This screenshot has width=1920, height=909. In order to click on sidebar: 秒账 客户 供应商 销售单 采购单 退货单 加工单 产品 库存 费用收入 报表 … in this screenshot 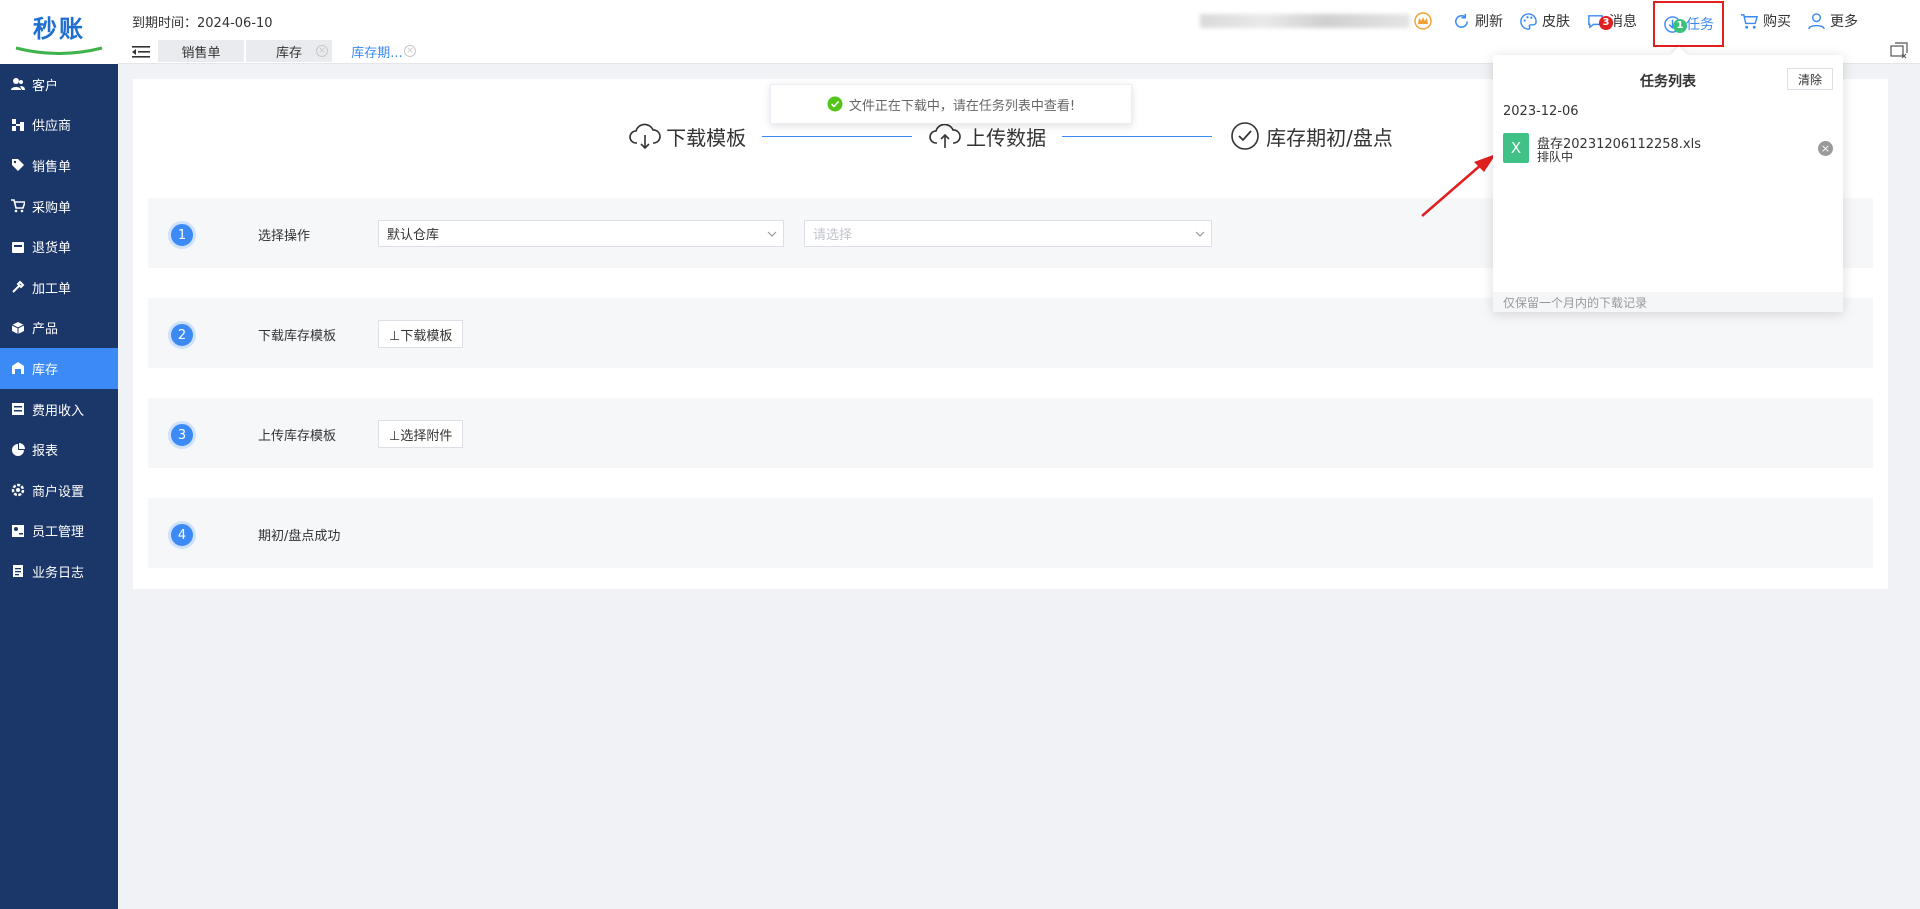, I will do `click(59, 454)`.